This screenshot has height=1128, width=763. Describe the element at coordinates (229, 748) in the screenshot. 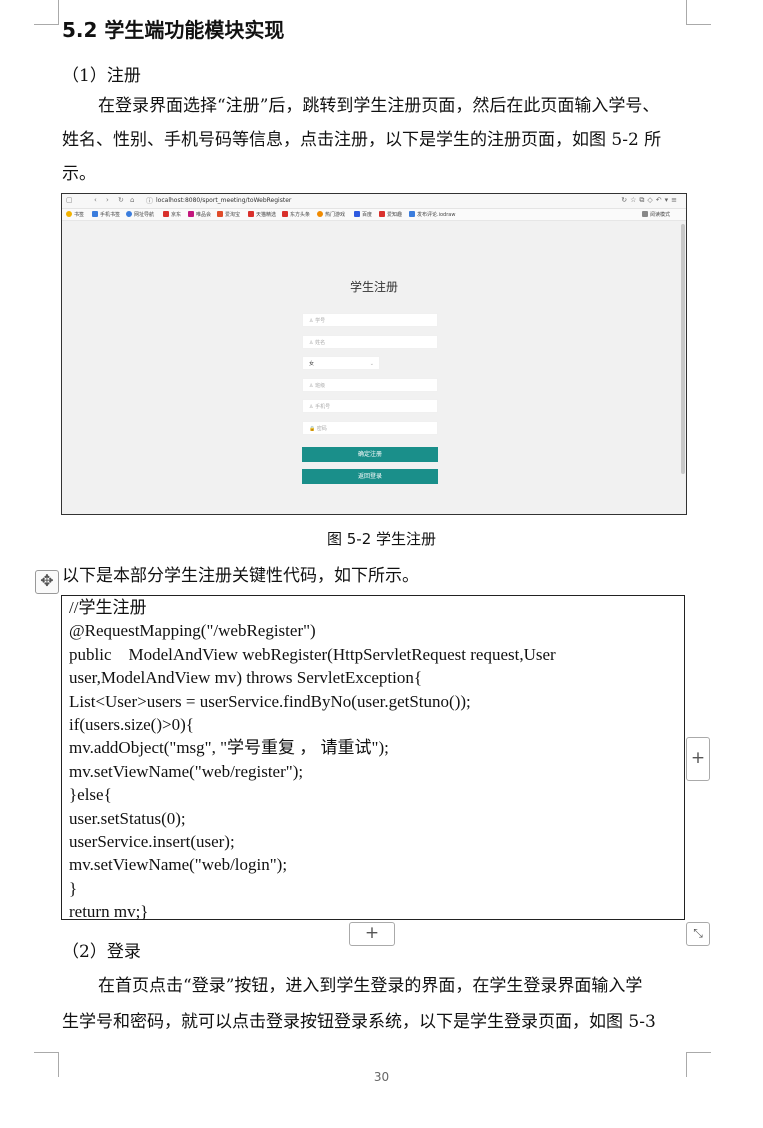

I see `code-line: mv.addObject("msg", "学号重复 ， 请重试");` at that location.